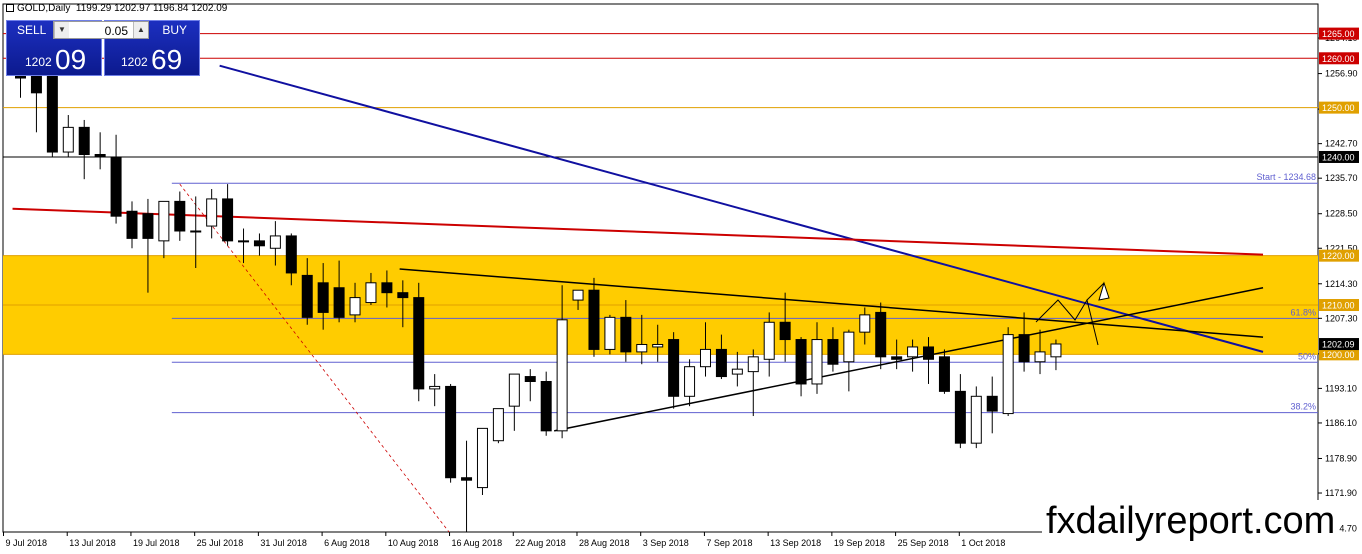 The width and height of the screenshot is (1362, 554). I want to click on x-tick-label: 31 Jul 2018, so click(283, 543).